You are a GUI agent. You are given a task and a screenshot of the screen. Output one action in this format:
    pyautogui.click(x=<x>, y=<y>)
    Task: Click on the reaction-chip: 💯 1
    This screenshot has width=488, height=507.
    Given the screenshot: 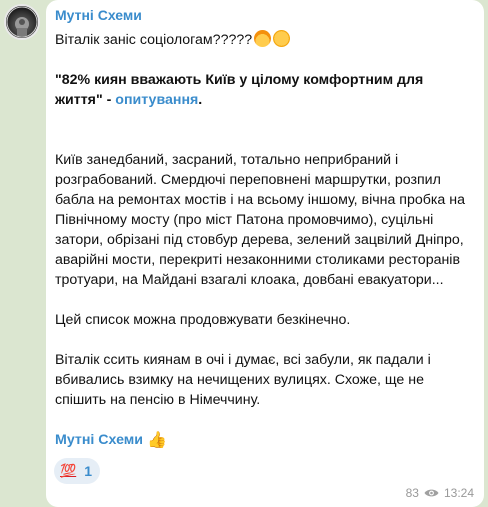 What is the action you would take?
    pyautogui.click(x=77, y=471)
    